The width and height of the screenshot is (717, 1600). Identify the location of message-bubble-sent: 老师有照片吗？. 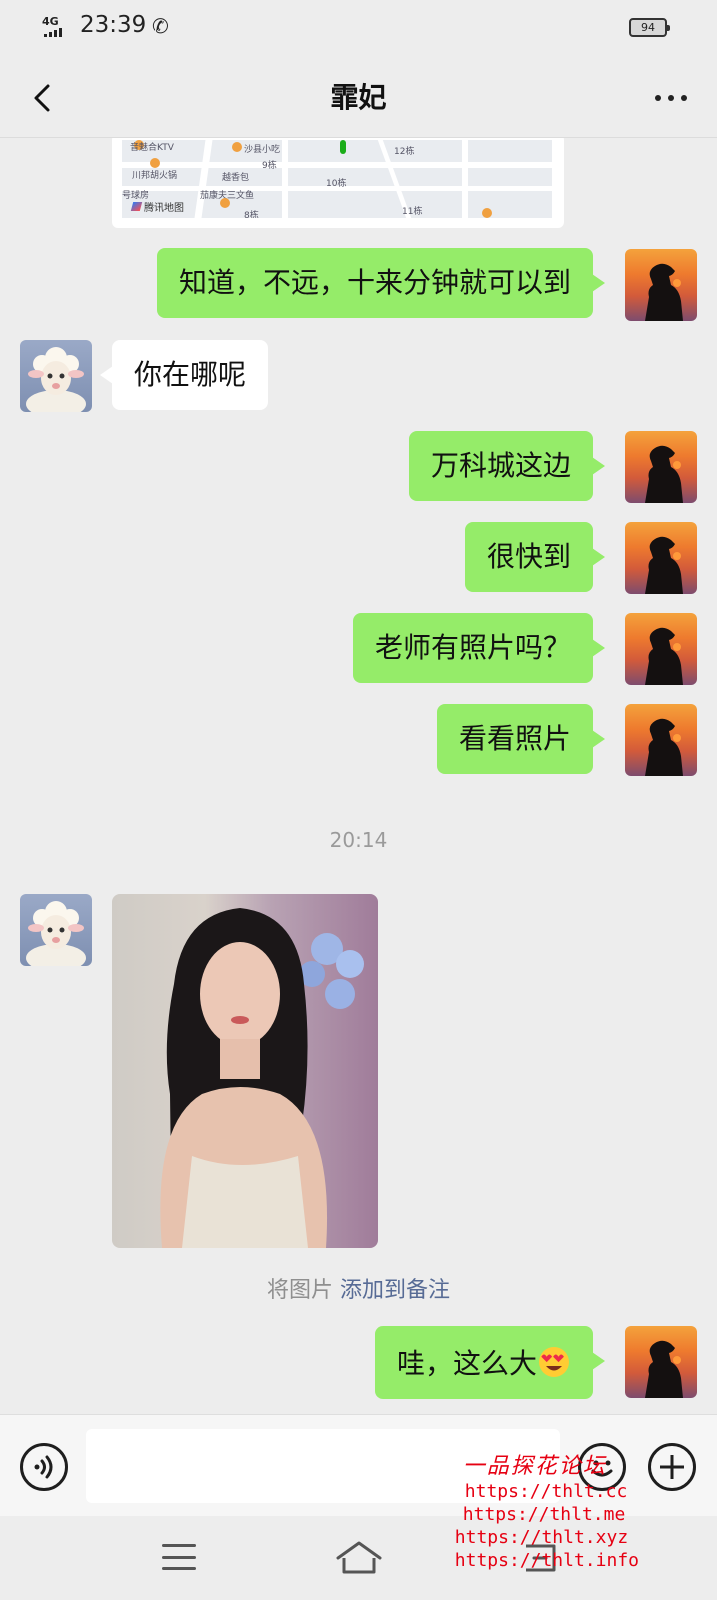
(479, 648).